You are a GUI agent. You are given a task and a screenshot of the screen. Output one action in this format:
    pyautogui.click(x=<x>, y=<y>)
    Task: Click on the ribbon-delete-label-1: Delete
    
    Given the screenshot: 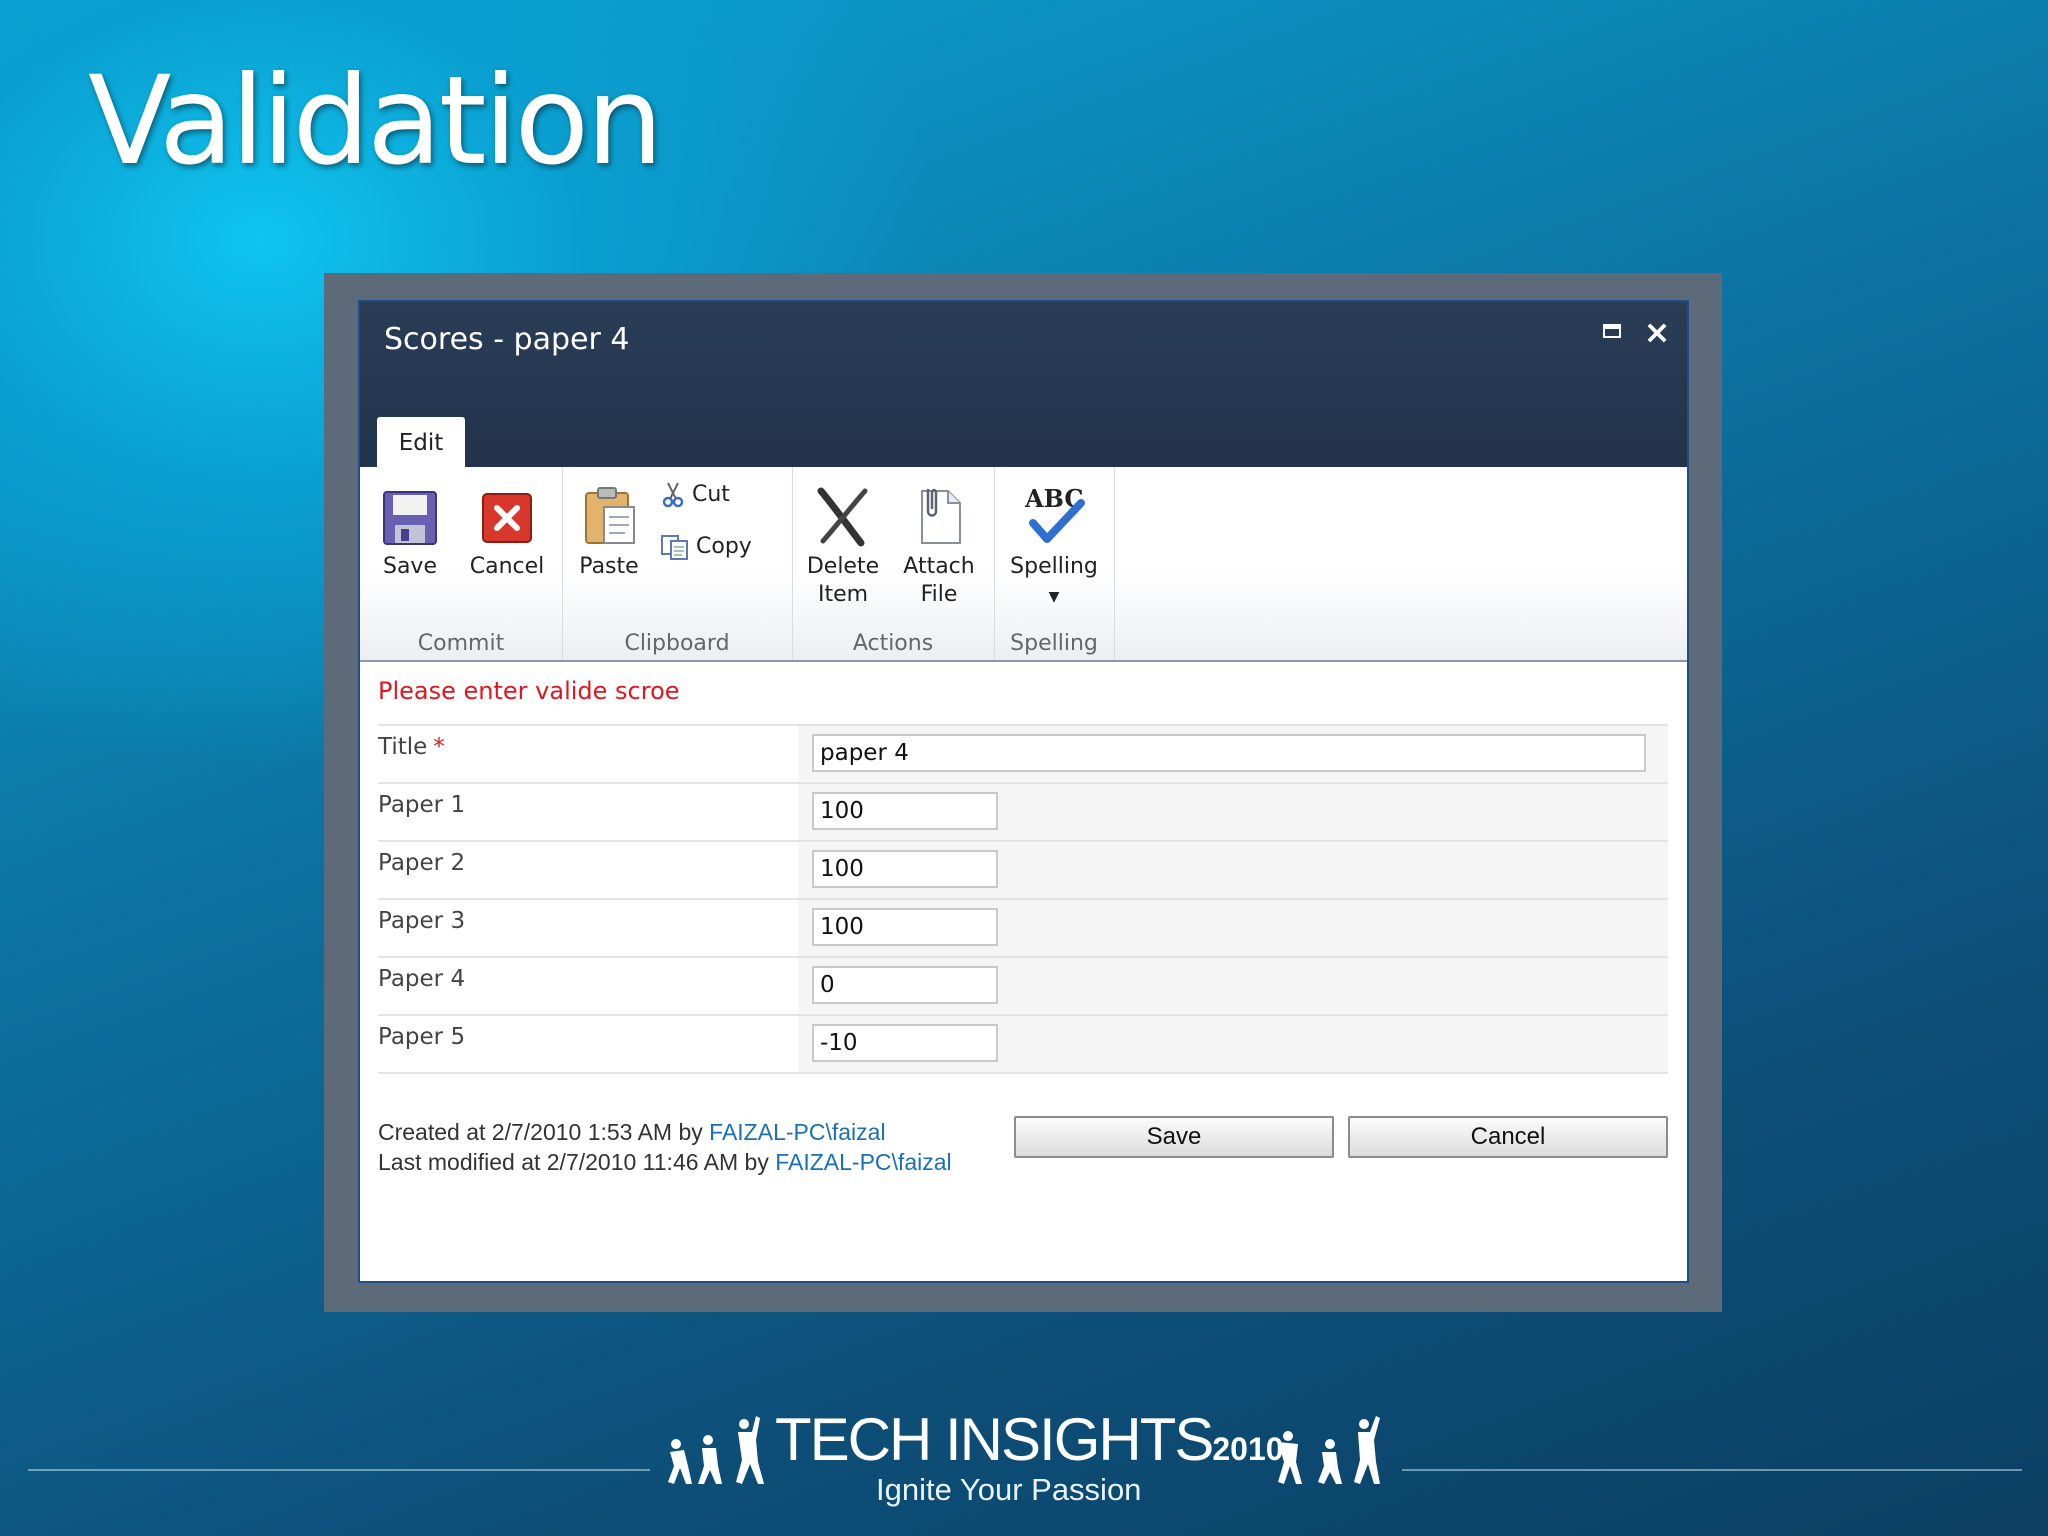 What is the action you would take?
    pyautogui.click(x=843, y=566)
    